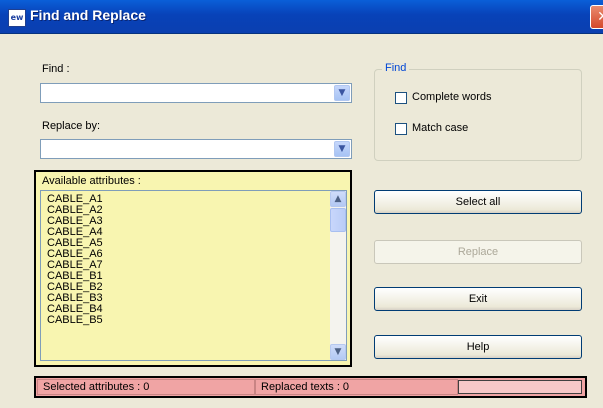 Image resolution: width=603 pixels, height=408 pixels. I want to click on select-all-button: Select all, so click(478, 202).